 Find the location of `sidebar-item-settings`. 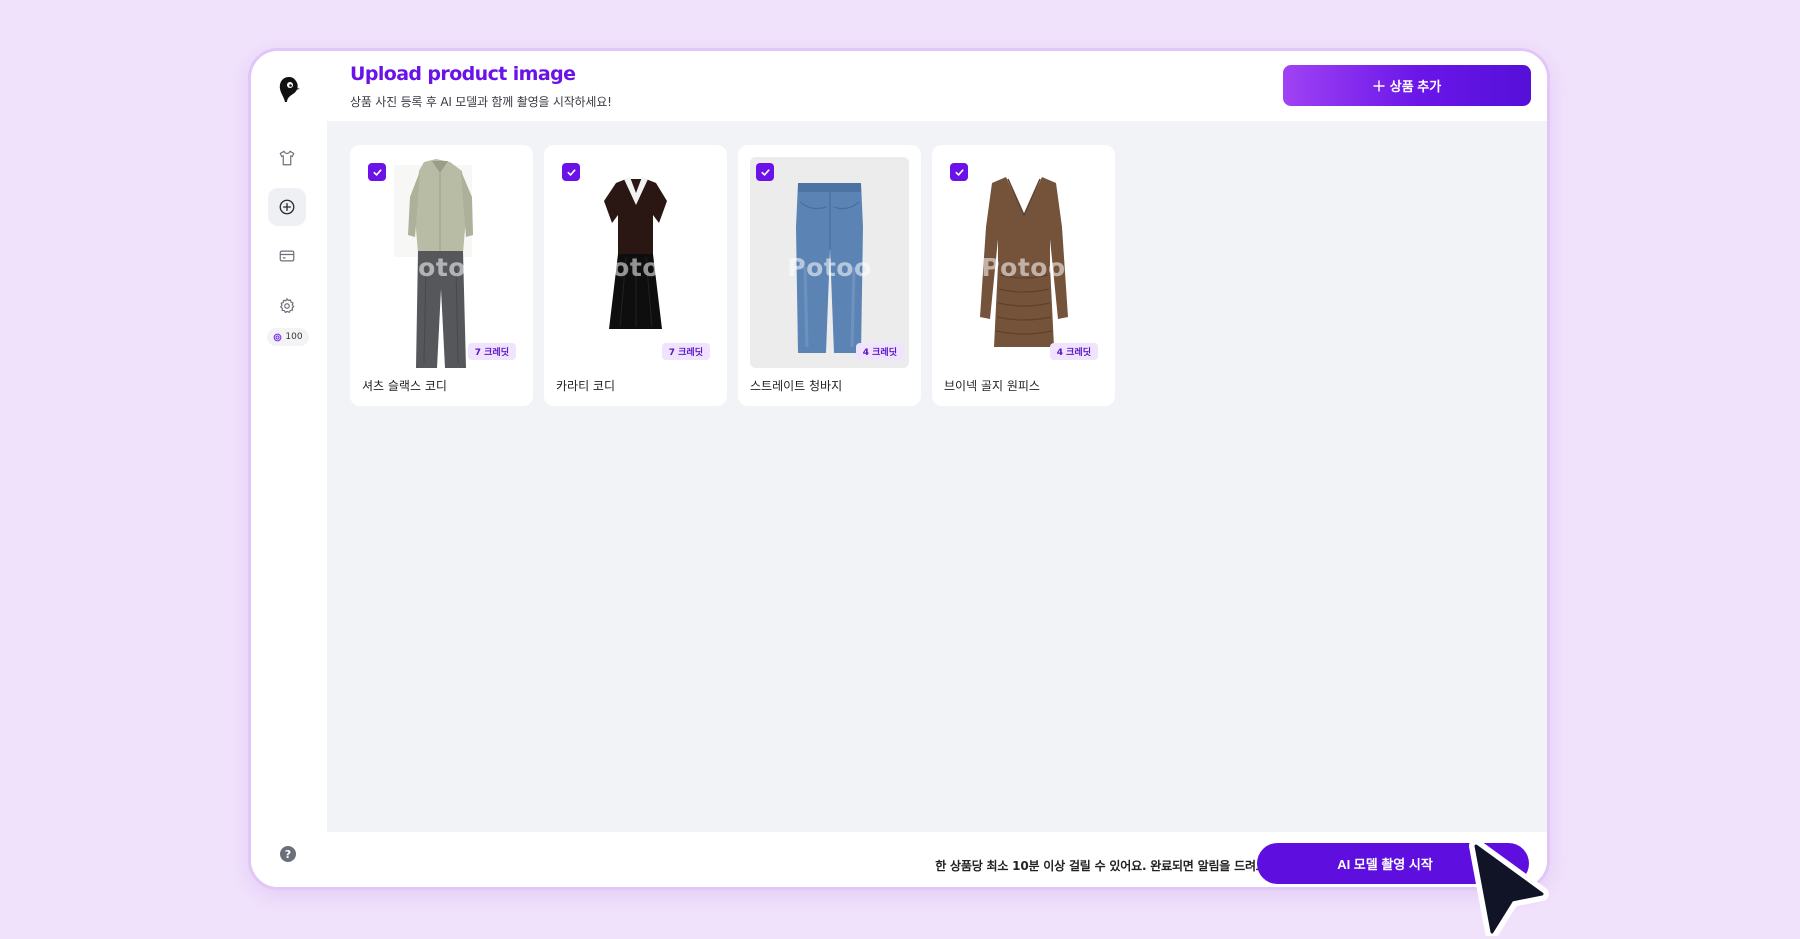

sidebar-item-settings is located at coordinates (287, 306).